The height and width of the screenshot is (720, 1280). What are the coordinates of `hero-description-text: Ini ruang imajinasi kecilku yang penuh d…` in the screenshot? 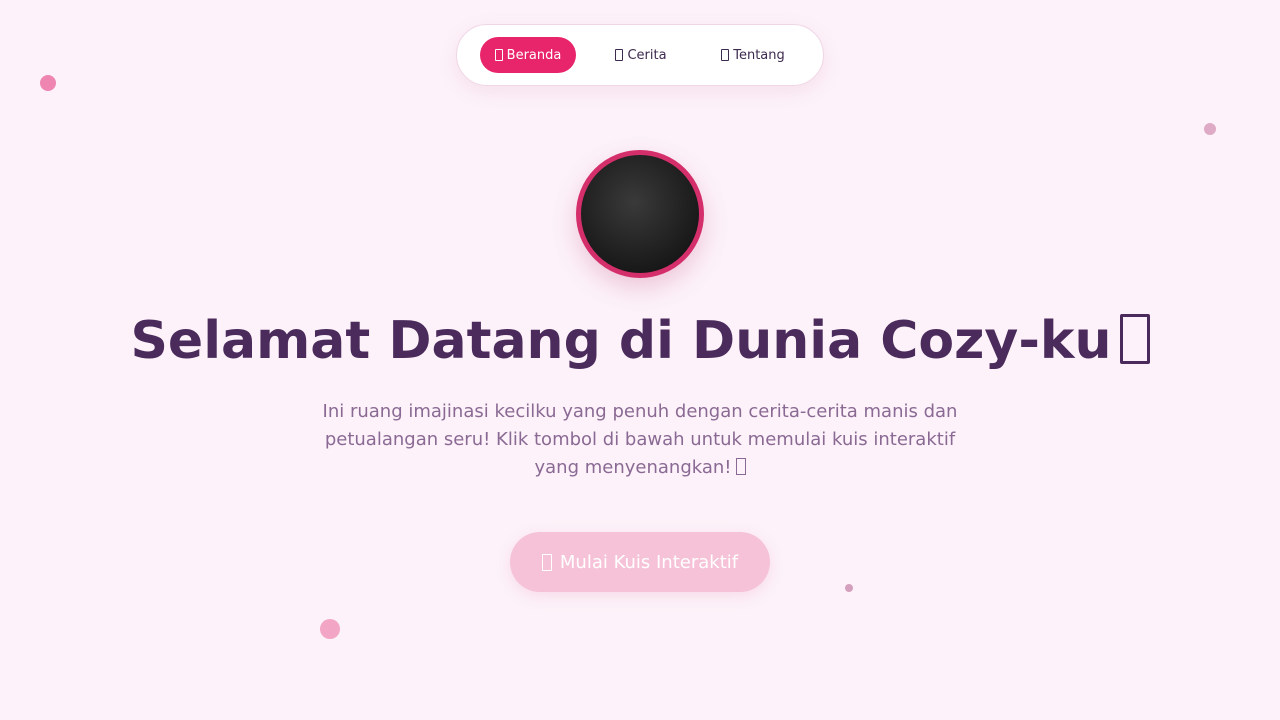 It's located at (640, 439).